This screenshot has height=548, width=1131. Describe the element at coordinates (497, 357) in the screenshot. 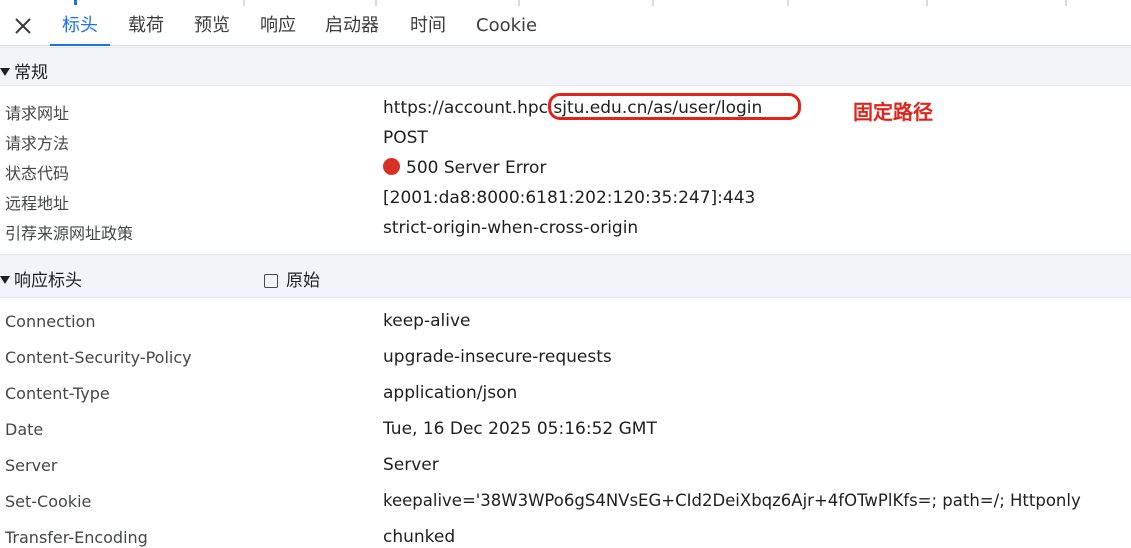

I see `response-header-value: upgrade-insecure-requests` at that location.